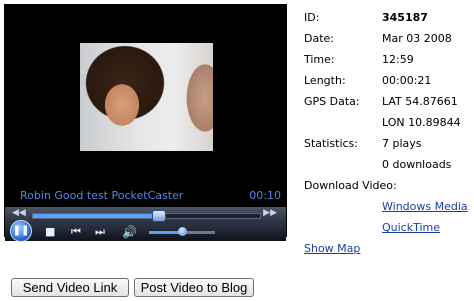 The image size is (474, 301). Describe the element at coordinates (332, 101) in the screenshot. I see `gps-label: GPS Data:` at that location.